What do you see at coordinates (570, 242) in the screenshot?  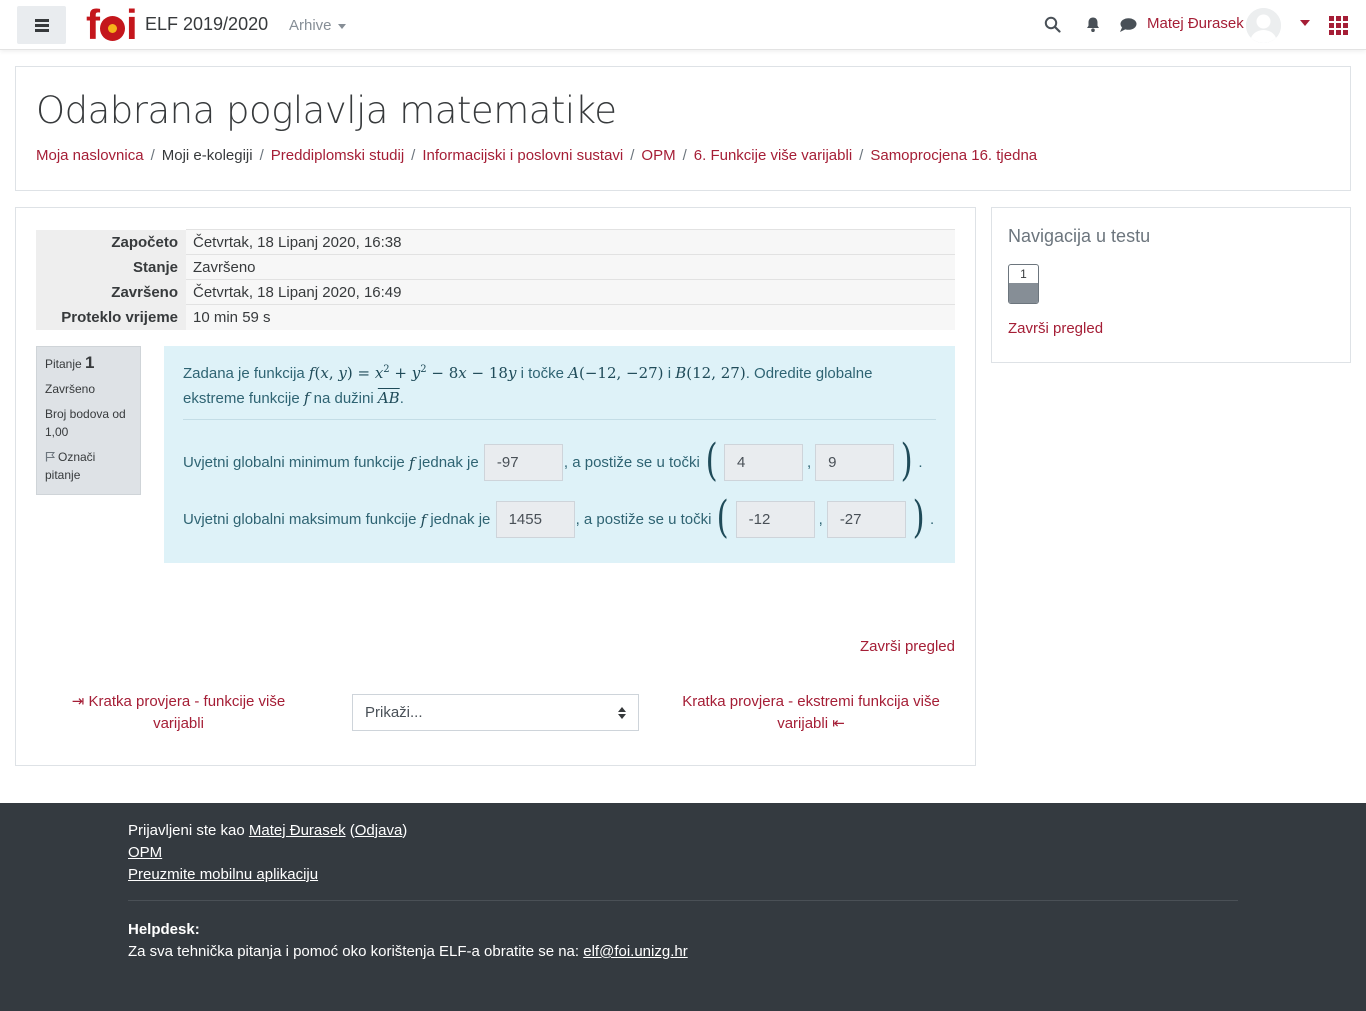 I see `summary-value: Četvrtak, 18 Lipanj 2020, 16:38` at bounding box center [570, 242].